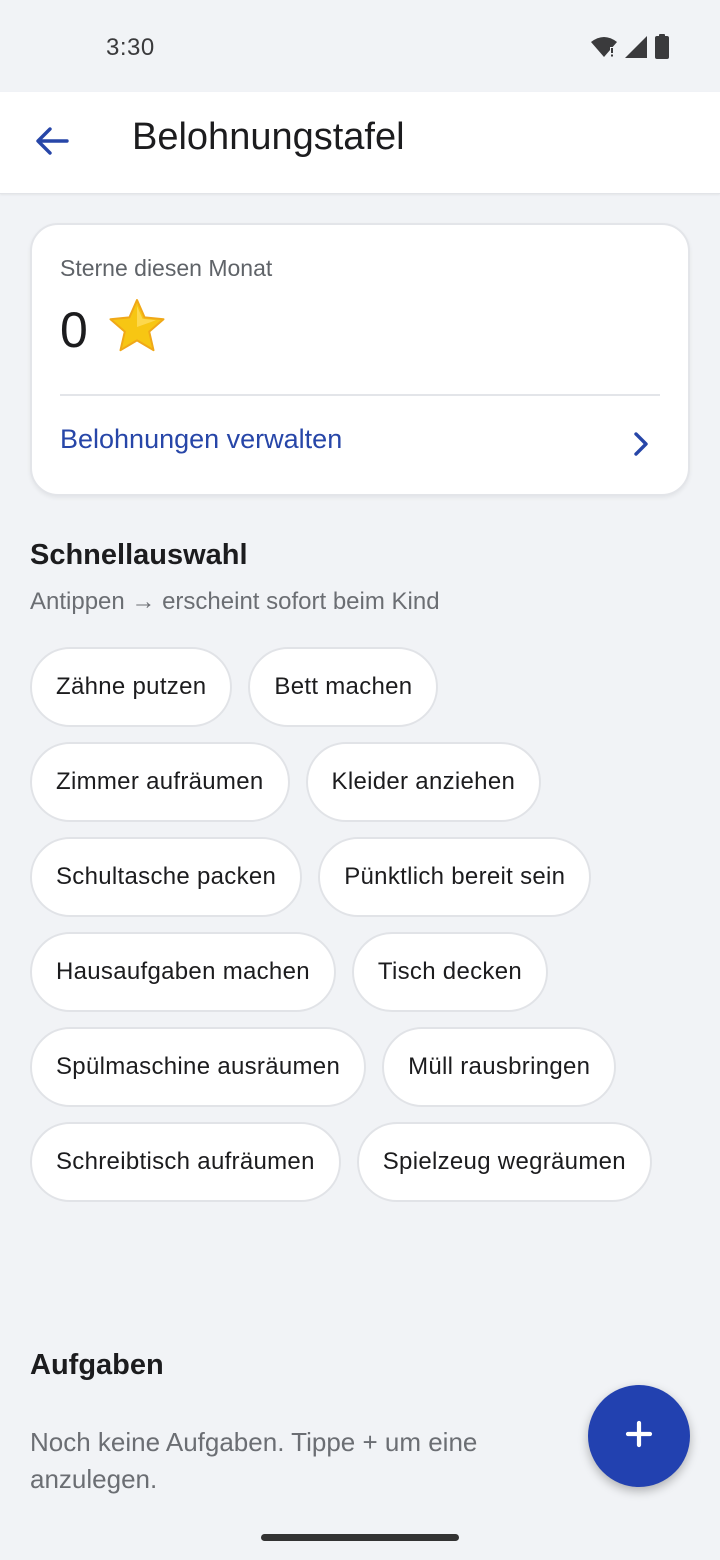 The height and width of the screenshot is (1560, 720). Describe the element at coordinates (268, 137) in the screenshot. I see `page-title: Belohnungstafel` at that location.